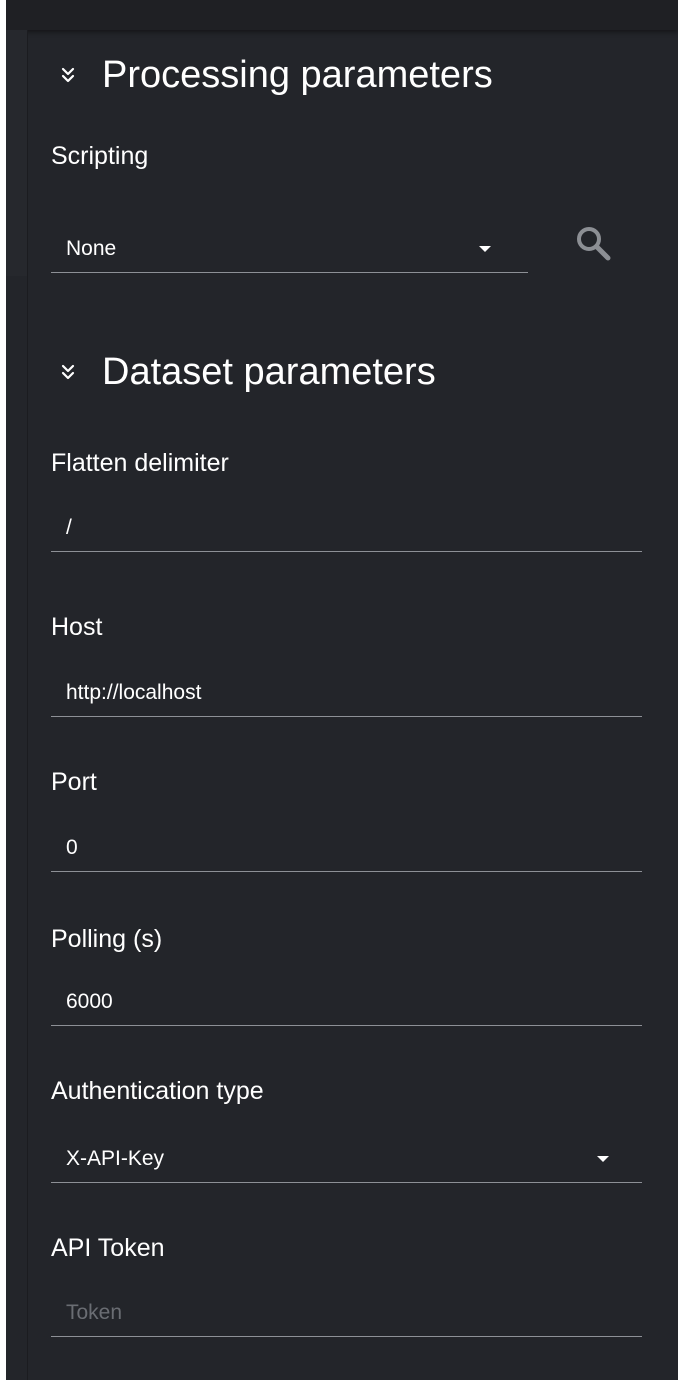 Image resolution: width=678 pixels, height=1380 pixels. I want to click on port-label: Port, so click(74, 782).